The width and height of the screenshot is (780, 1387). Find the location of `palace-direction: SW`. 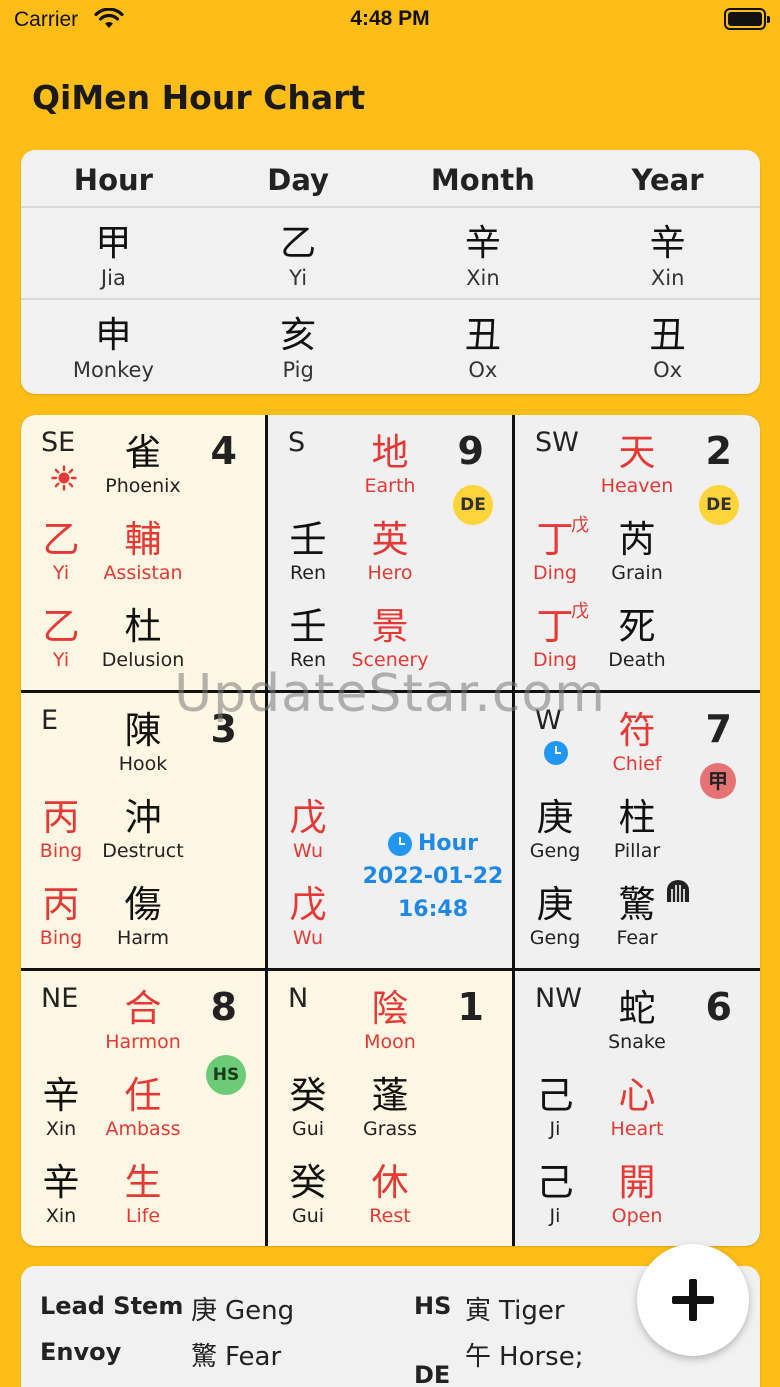

palace-direction: SW is located at coordinates (557, 442).